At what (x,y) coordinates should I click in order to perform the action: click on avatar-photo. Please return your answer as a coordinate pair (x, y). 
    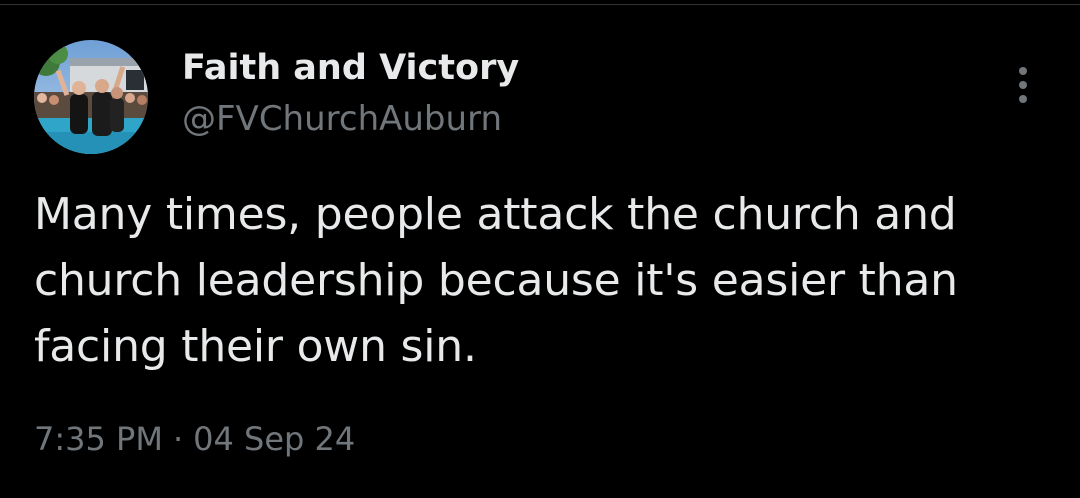
    Looking at the image, I should click on (91, 97).